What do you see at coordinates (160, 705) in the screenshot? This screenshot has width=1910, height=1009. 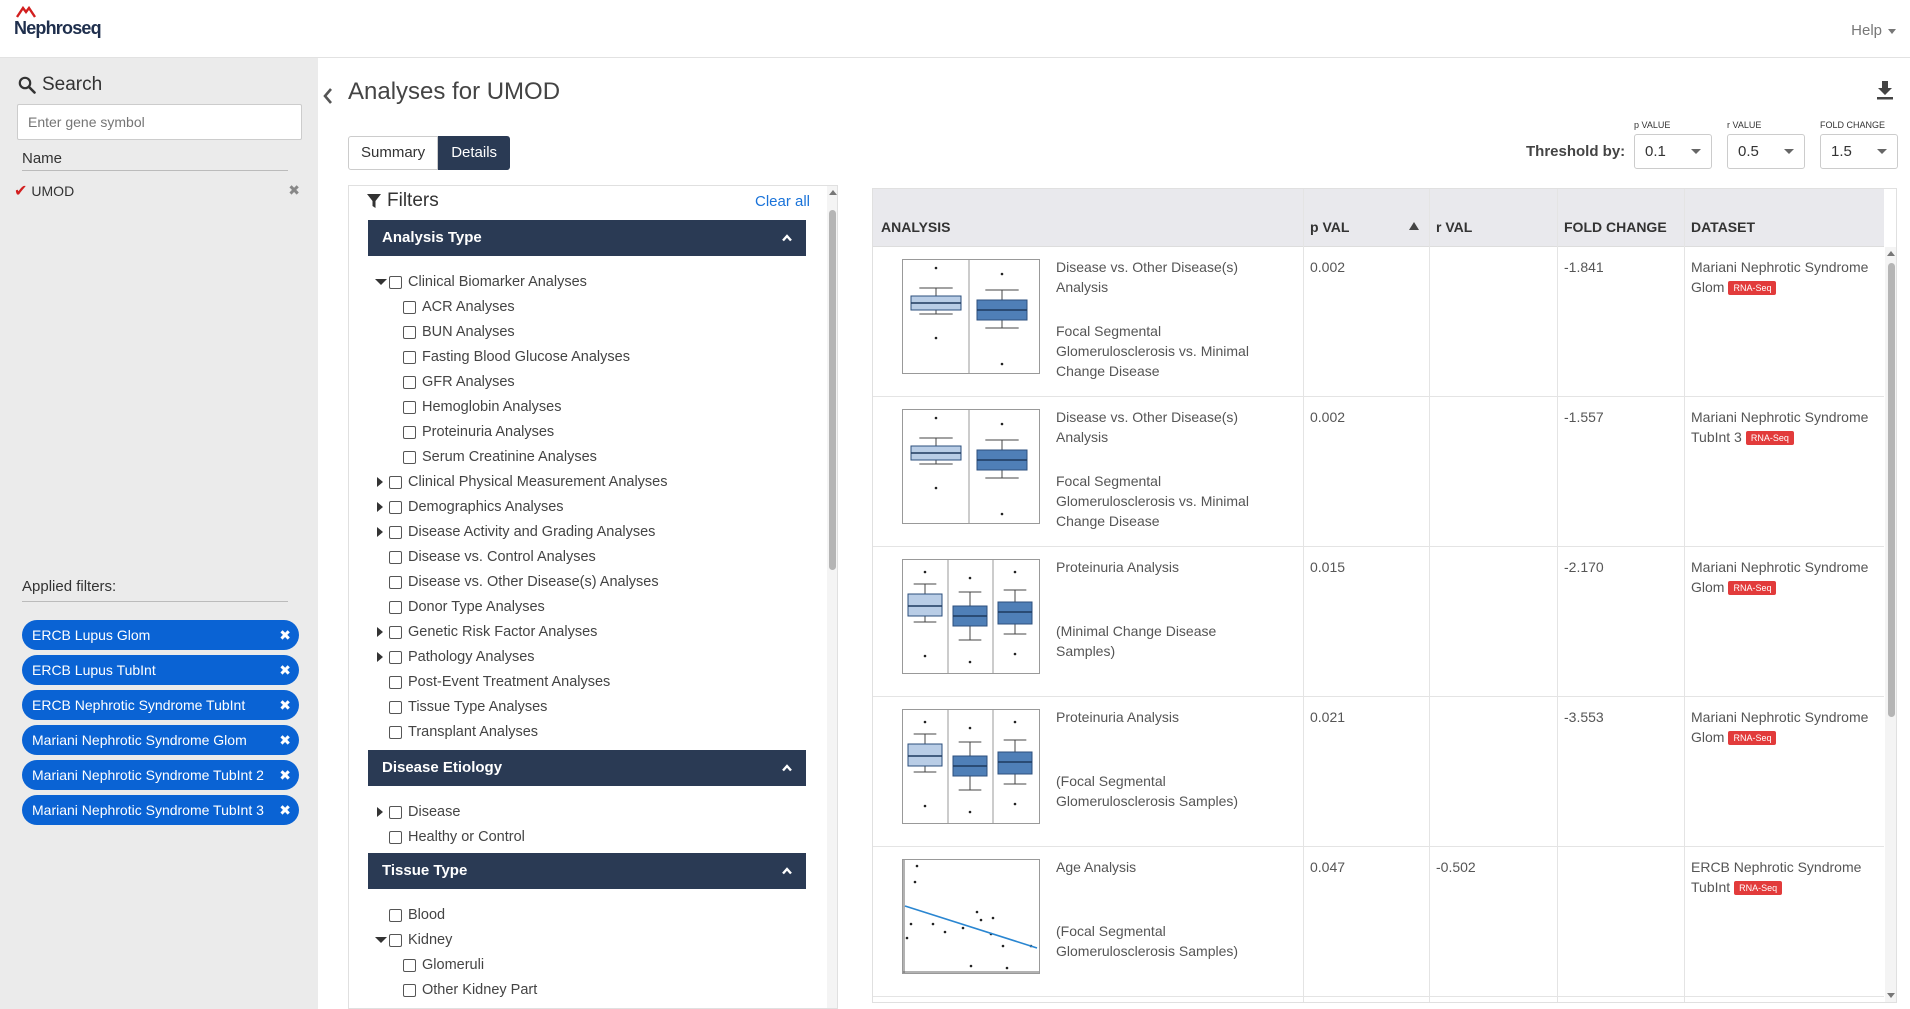 I see `filter-chip: ERCB Nephrotic Syndrome TubInt ✖` at bounding box center [160, 705].